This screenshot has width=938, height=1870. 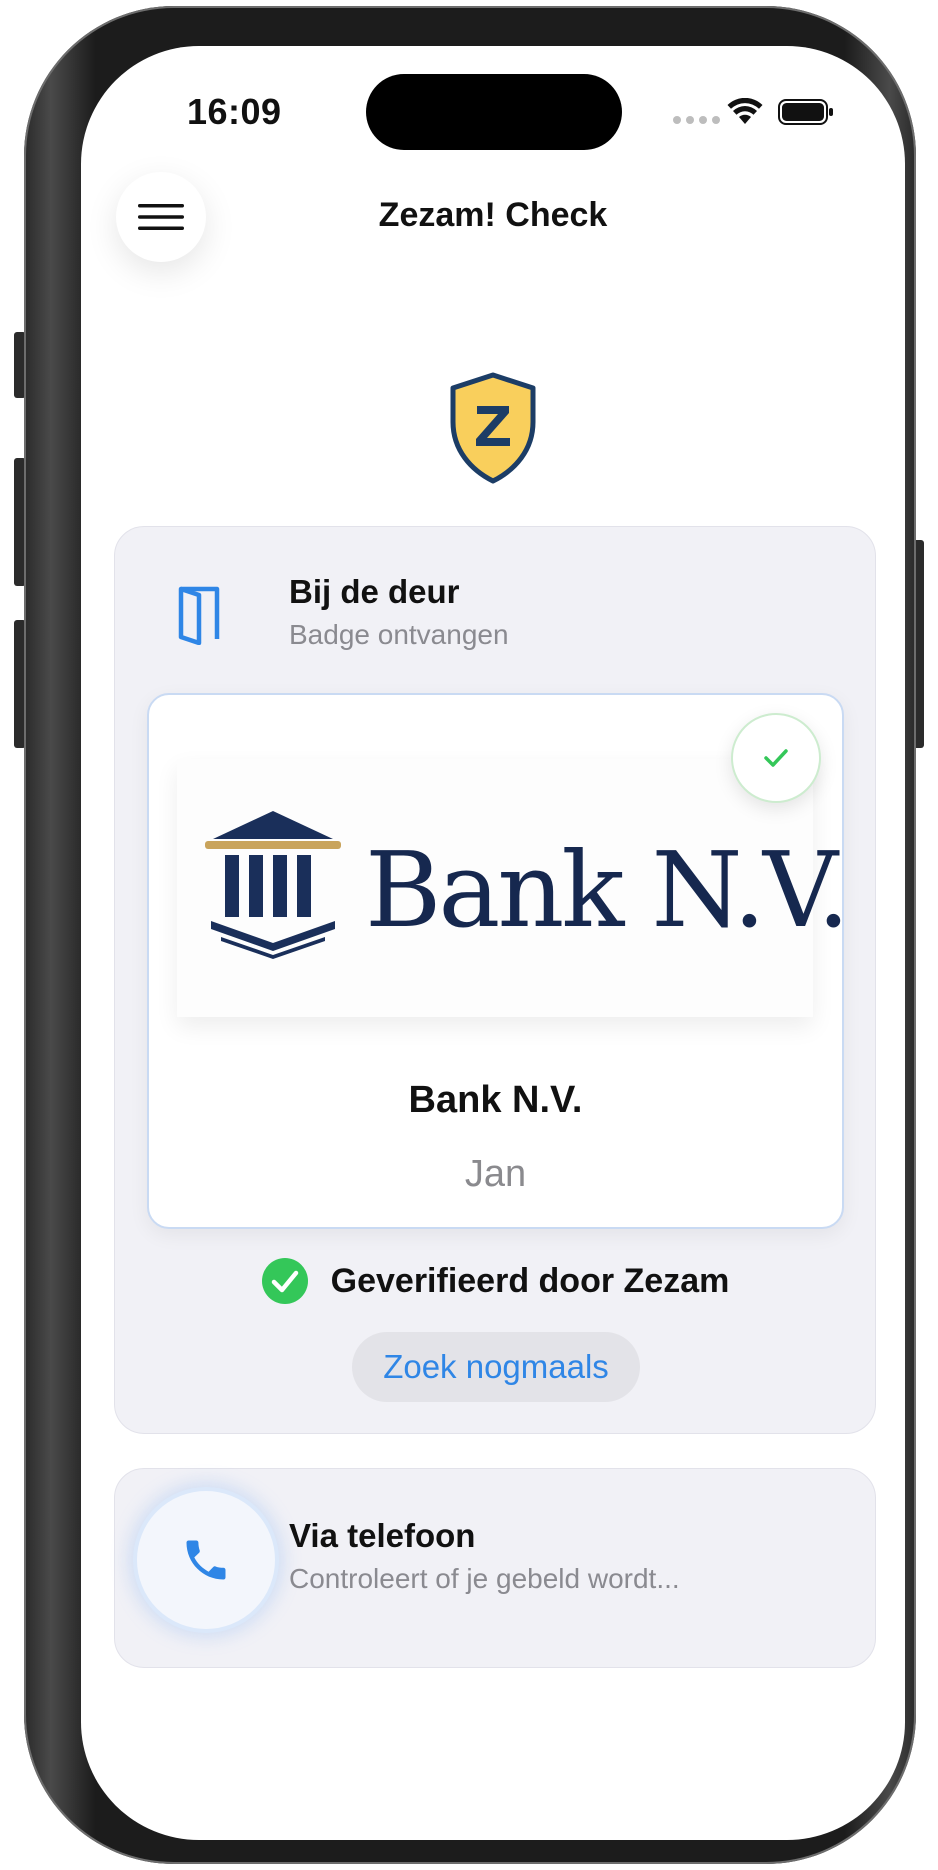 I want to click on verified-status: Geverifieerd door Zezam, so click(x=495, y=1281).